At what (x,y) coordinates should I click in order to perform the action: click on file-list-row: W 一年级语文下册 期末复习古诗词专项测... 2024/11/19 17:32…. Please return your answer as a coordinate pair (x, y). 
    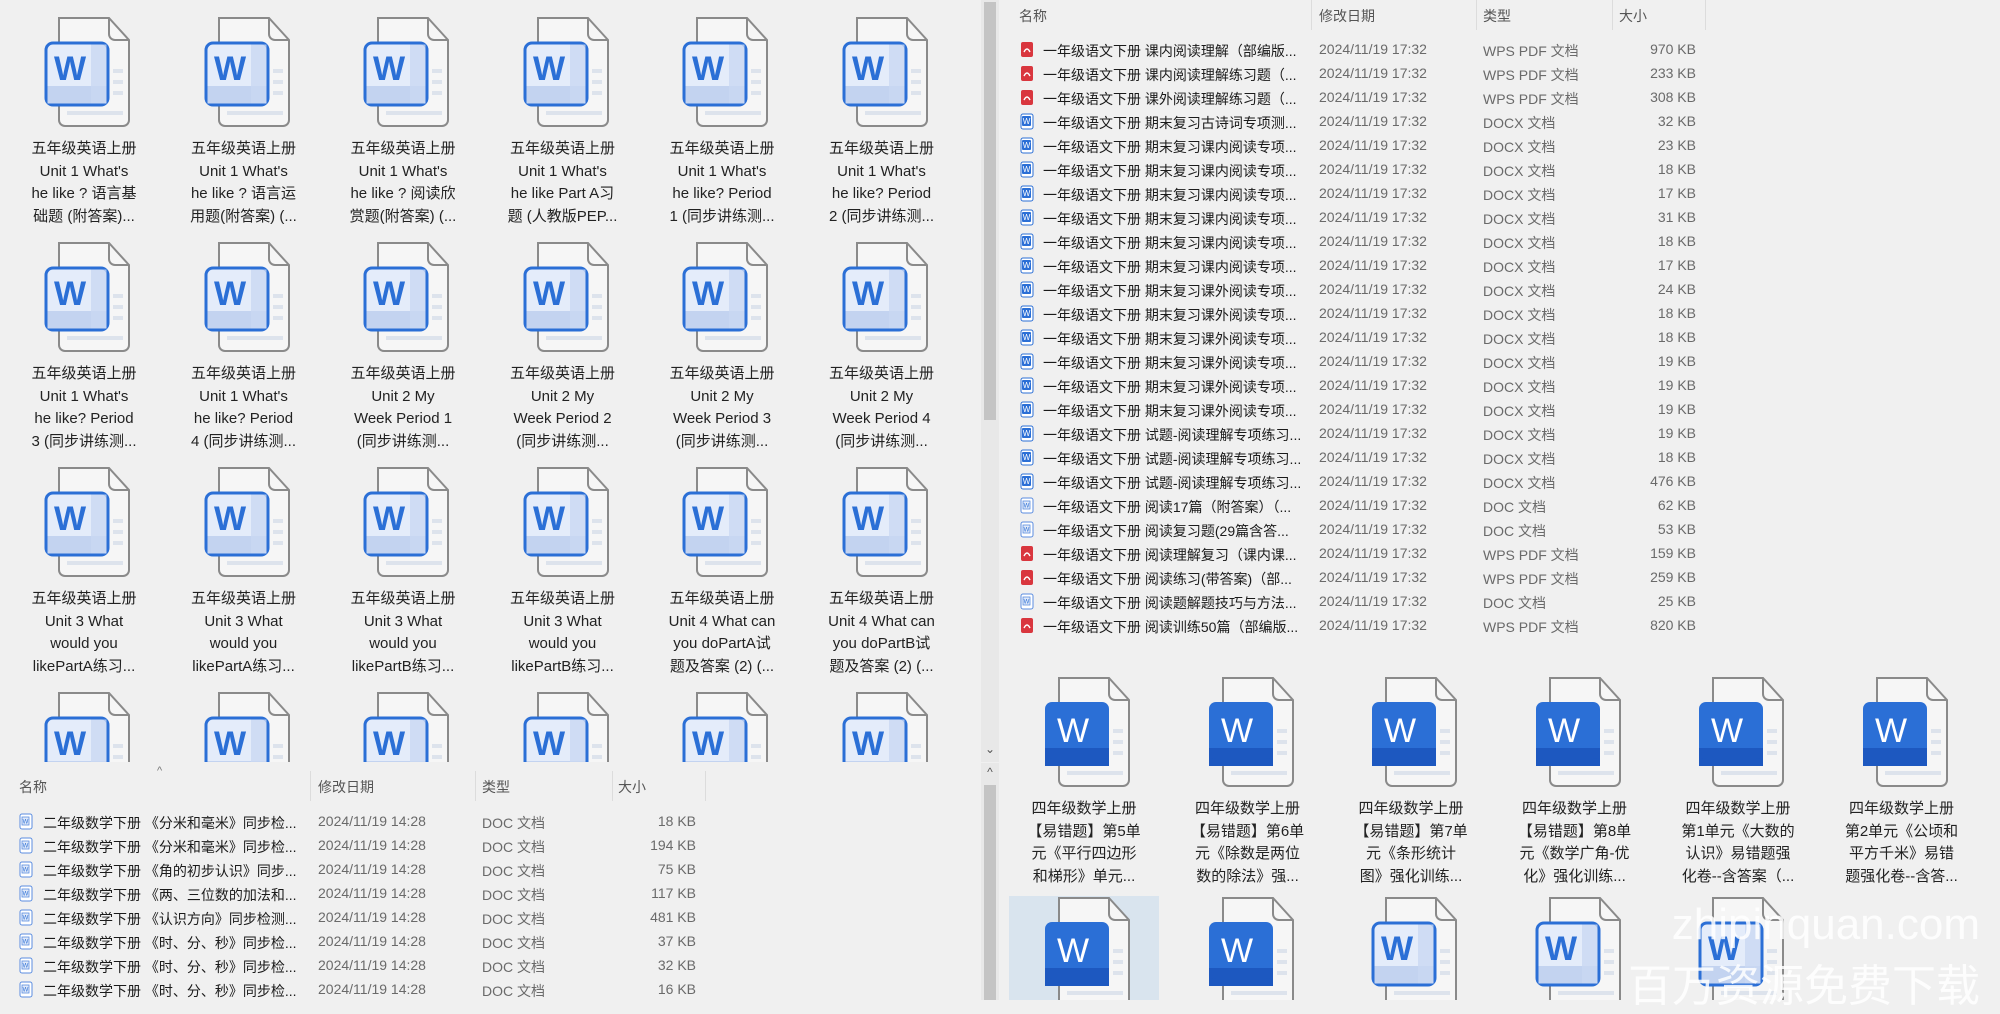
    Looking at the image, I should click on (1502, 122).